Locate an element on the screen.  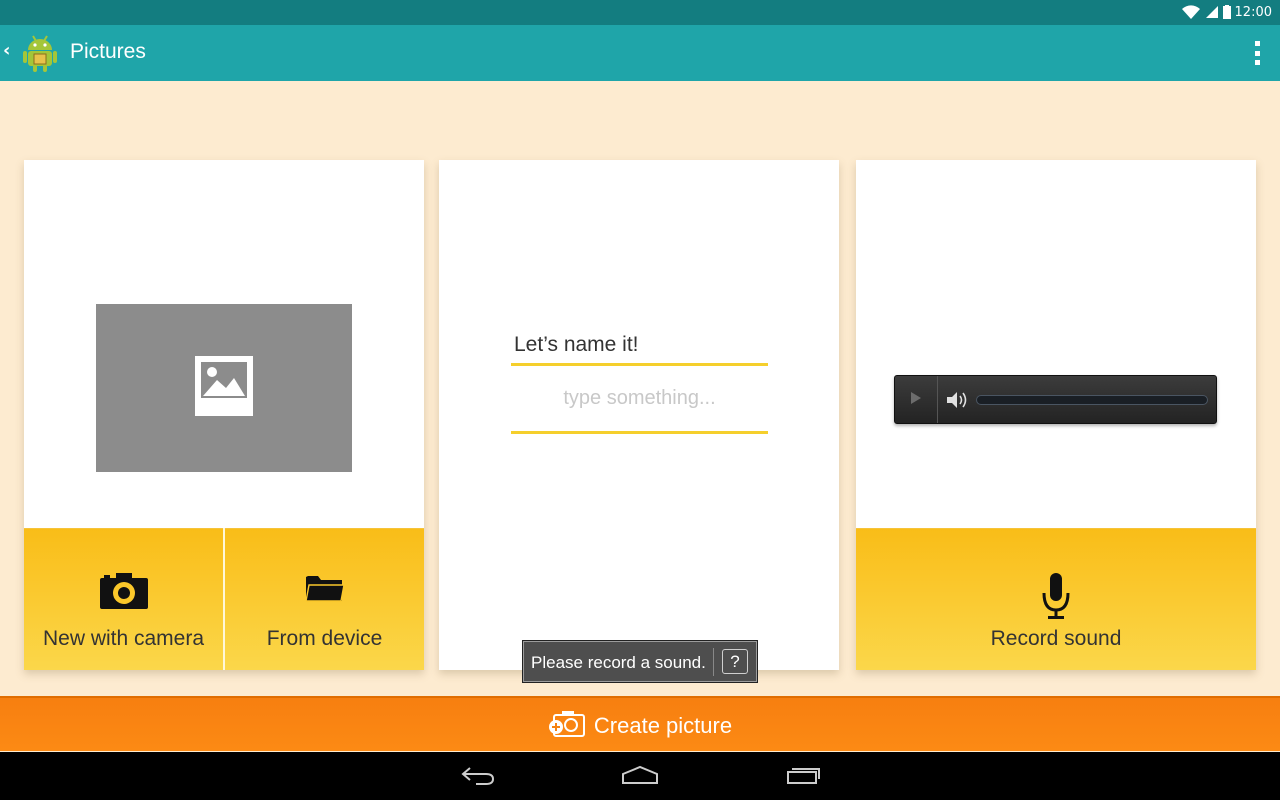
nav-back-button is located at coordinates (478, 777).